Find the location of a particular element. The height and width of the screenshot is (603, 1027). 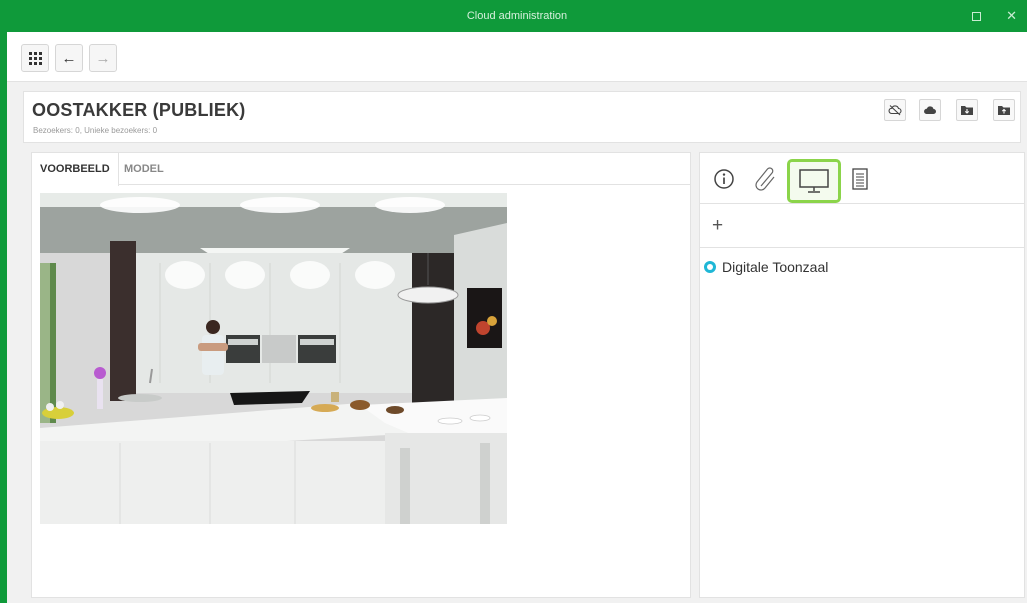

paperclip-icon is located at coordinates (765, 179).